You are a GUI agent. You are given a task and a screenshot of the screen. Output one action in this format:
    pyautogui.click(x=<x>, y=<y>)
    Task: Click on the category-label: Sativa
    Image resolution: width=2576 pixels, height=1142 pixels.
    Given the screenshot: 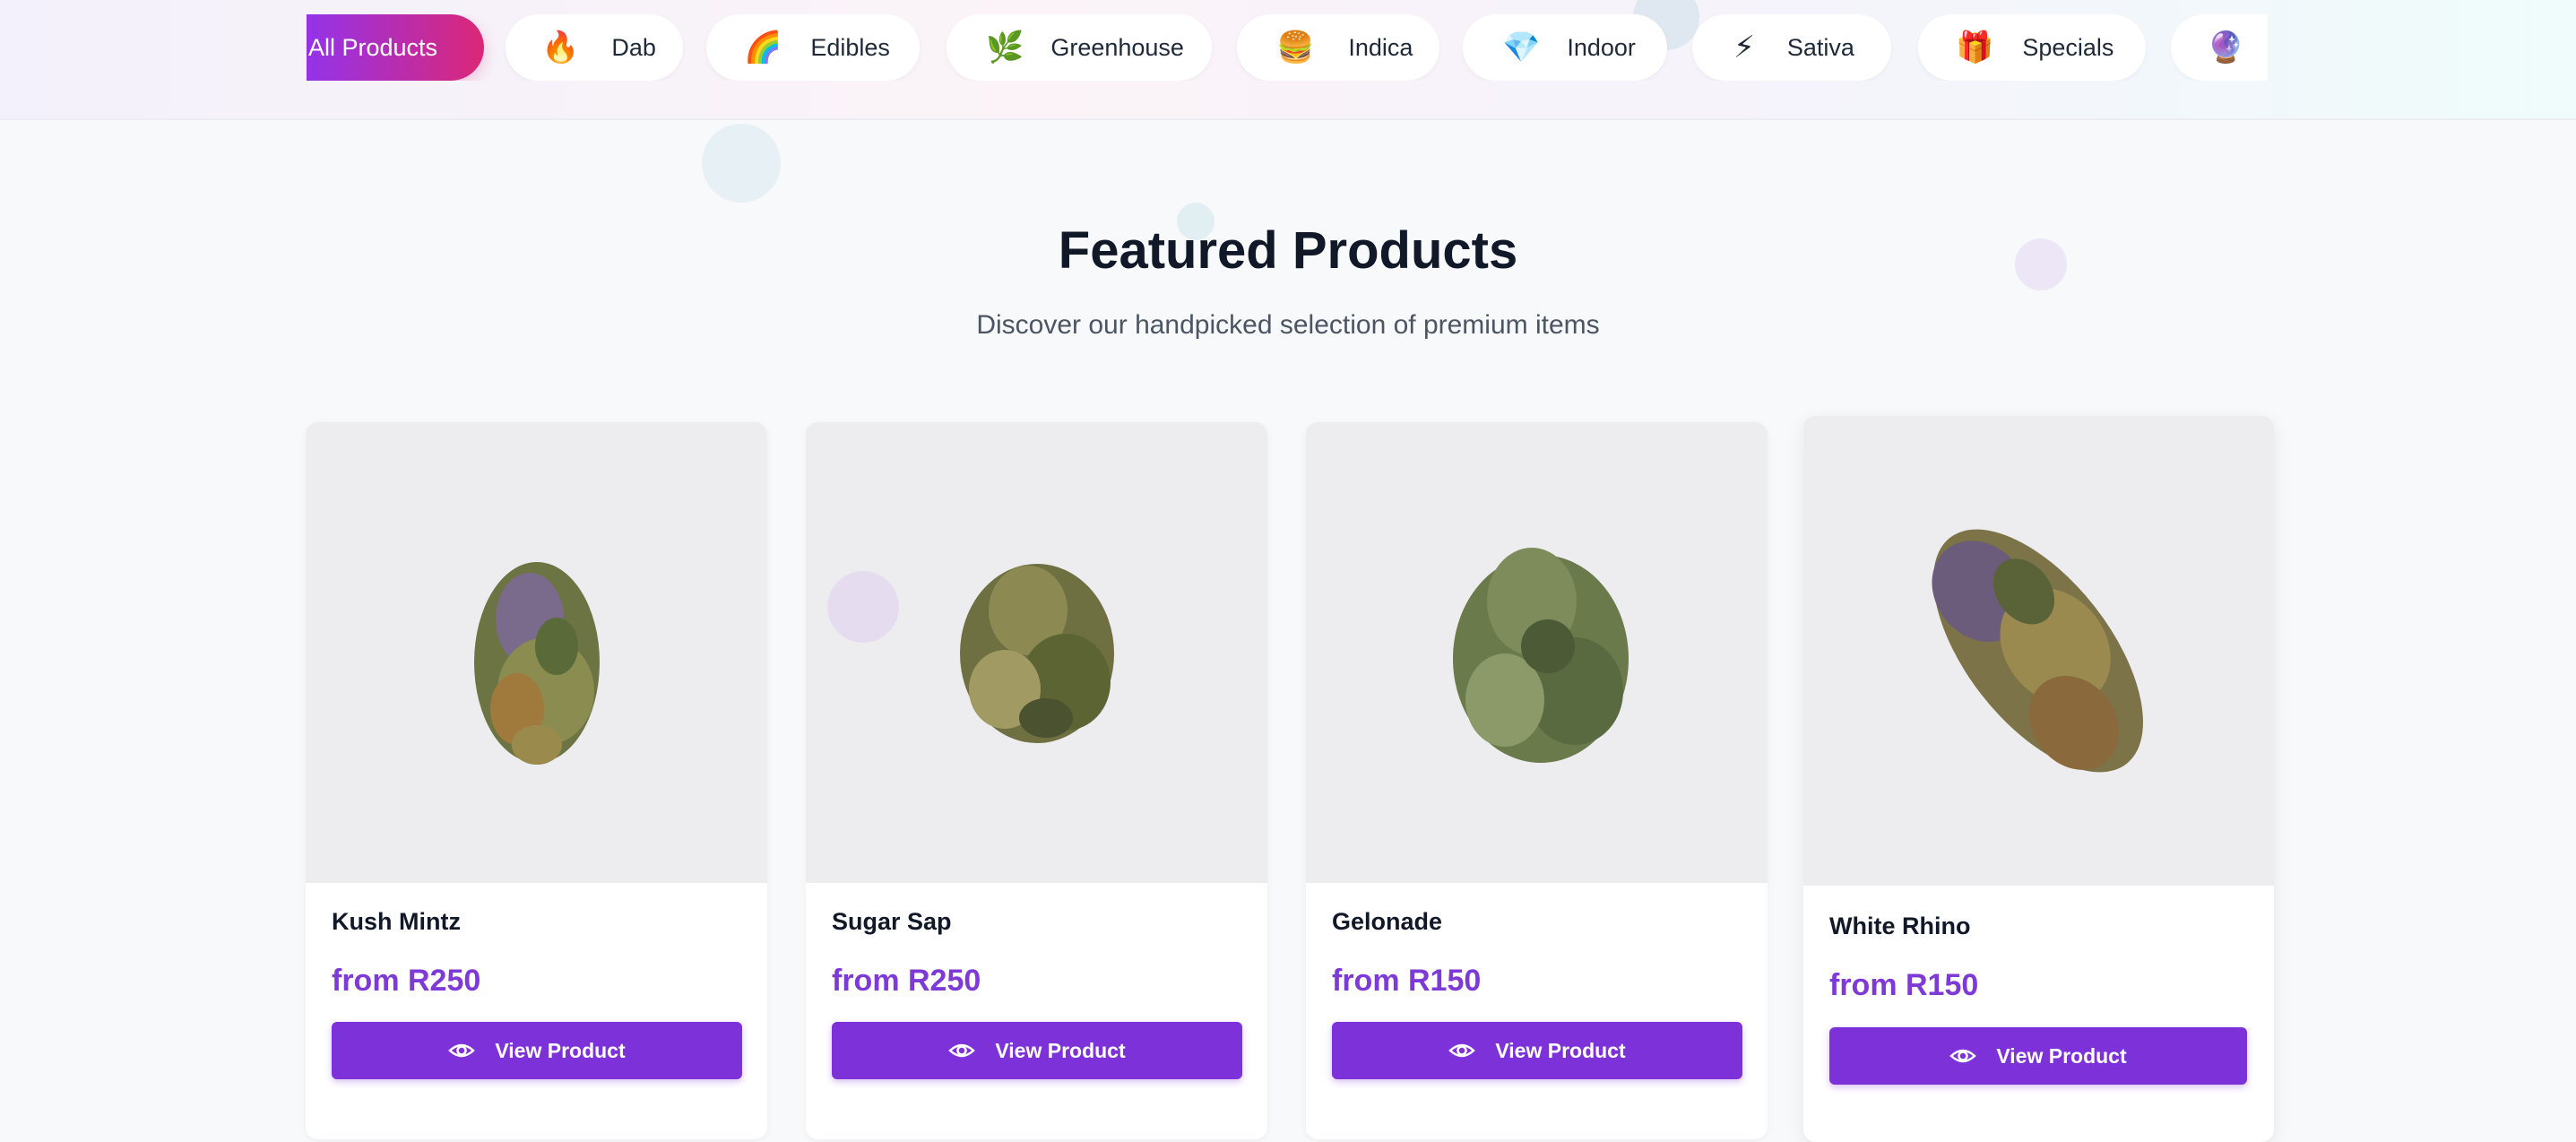 What is the action you would take?
    pyautogui.click(x=1820, y=47)
    